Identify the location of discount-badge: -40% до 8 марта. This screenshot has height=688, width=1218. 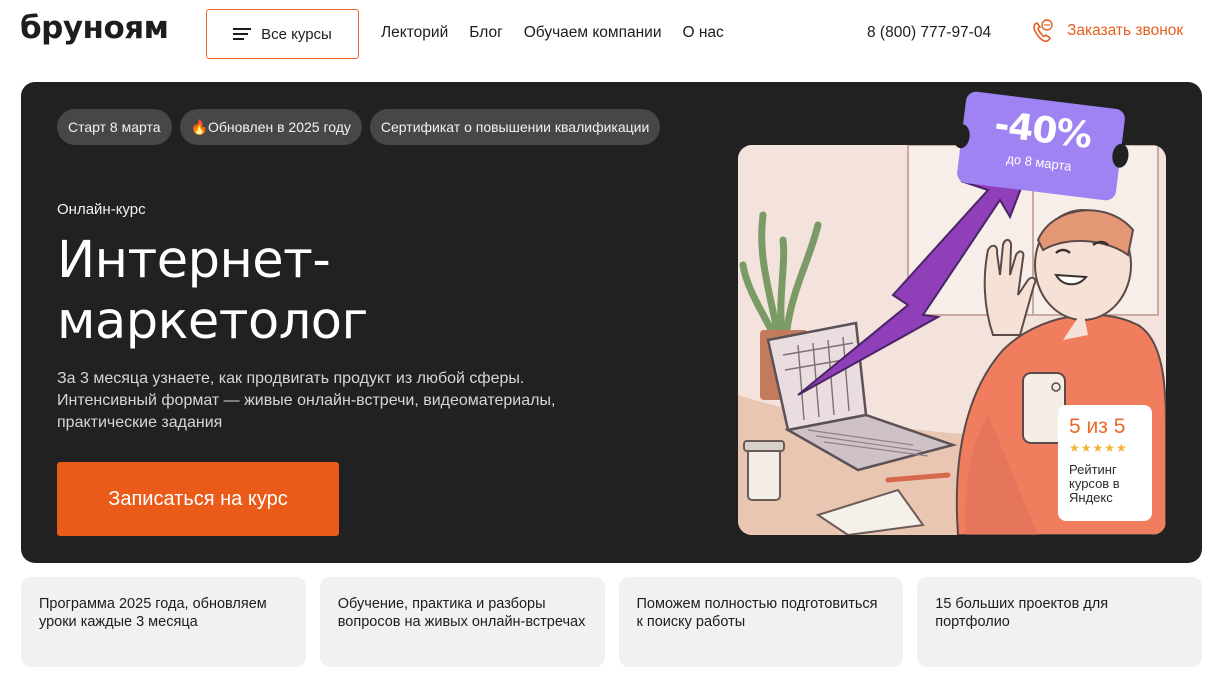
(1041, 146).